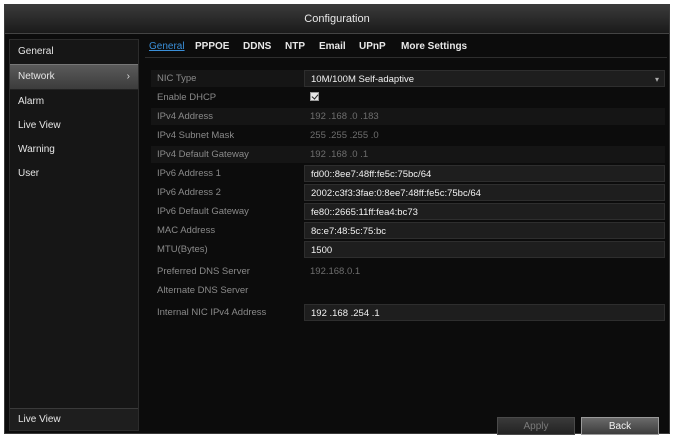  I want to click on enable-dhcp-row: Enable DHCP, so click(408, 97).